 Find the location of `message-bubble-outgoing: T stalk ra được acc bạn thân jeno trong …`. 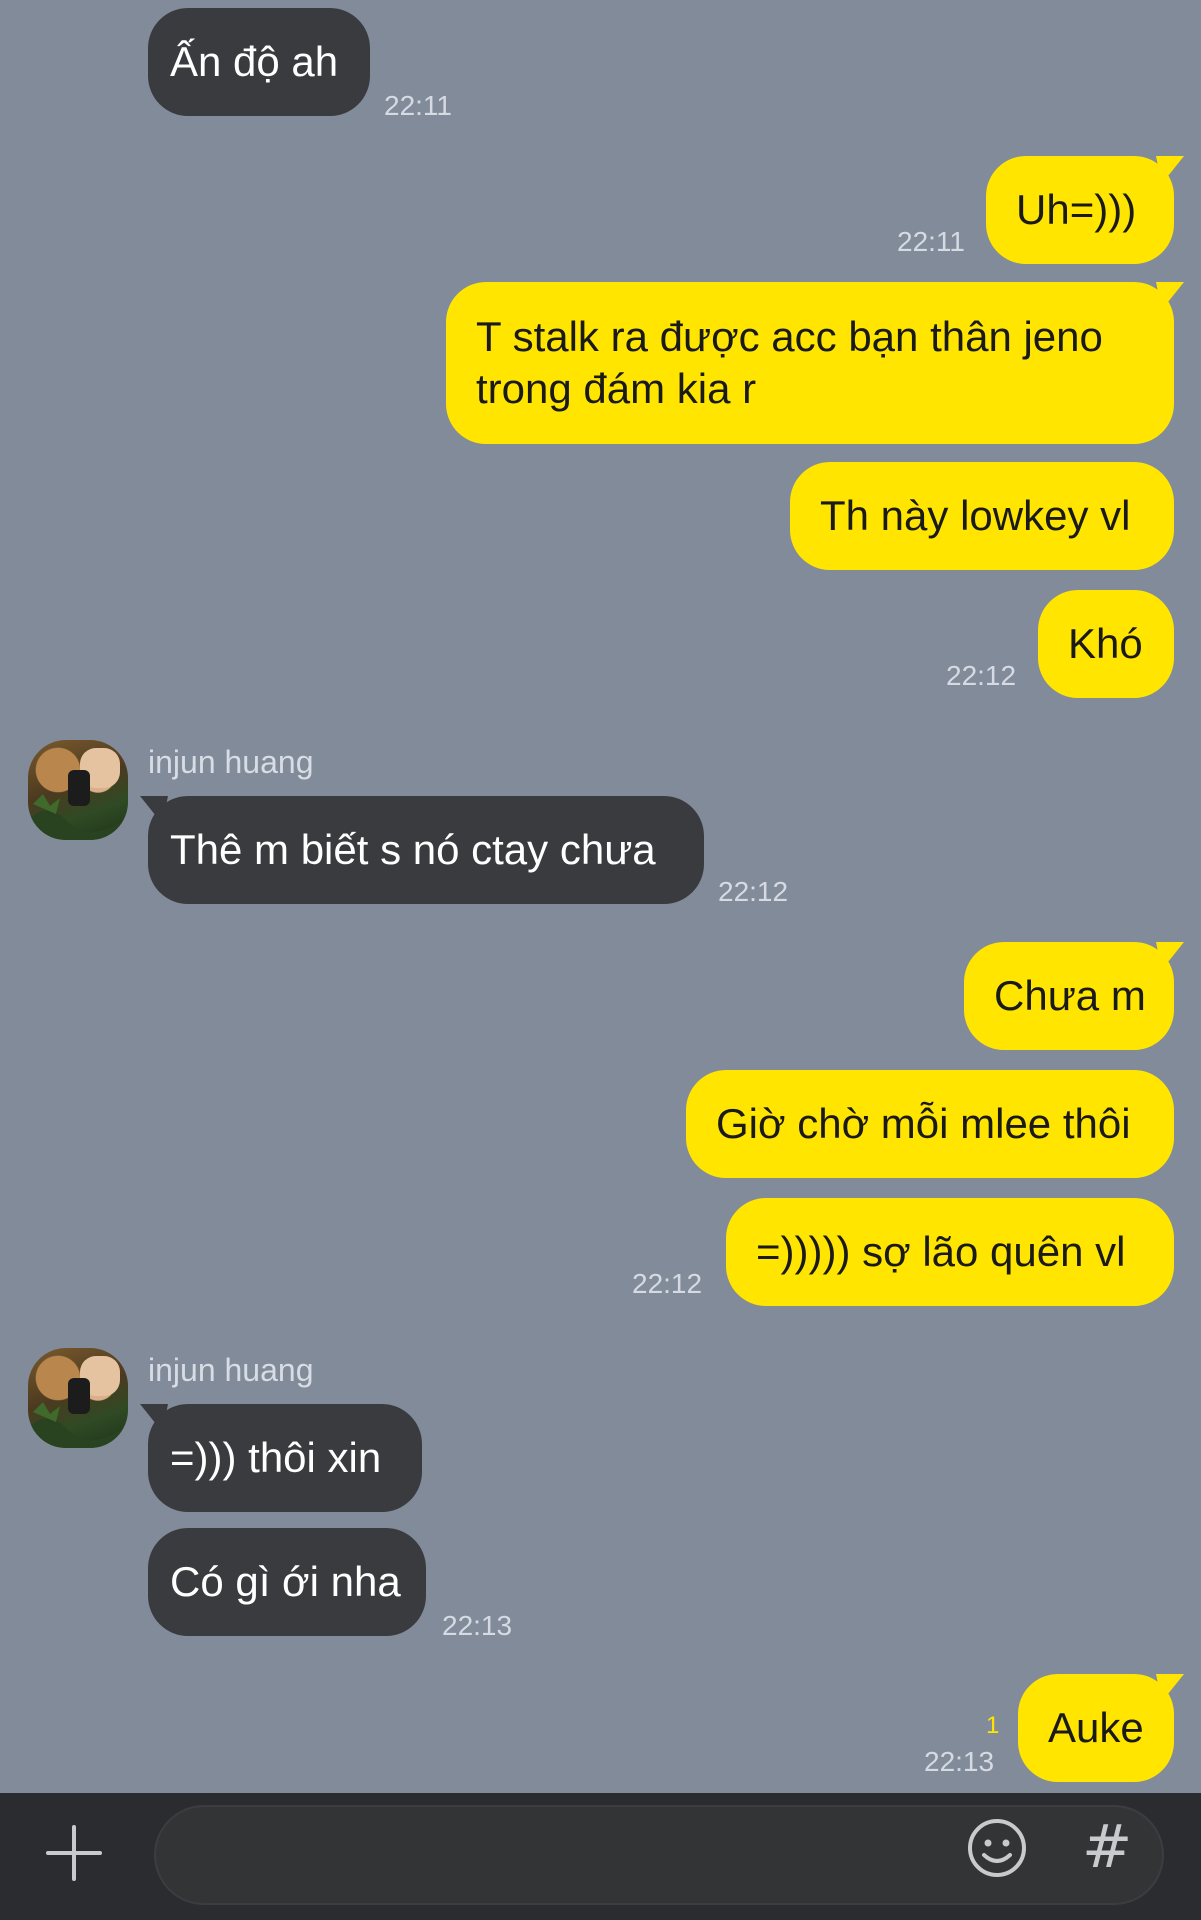

message-bubble-outgoing: T stalk ra được acc bạn thân jeno trong … is located at coordinates (810, 363).